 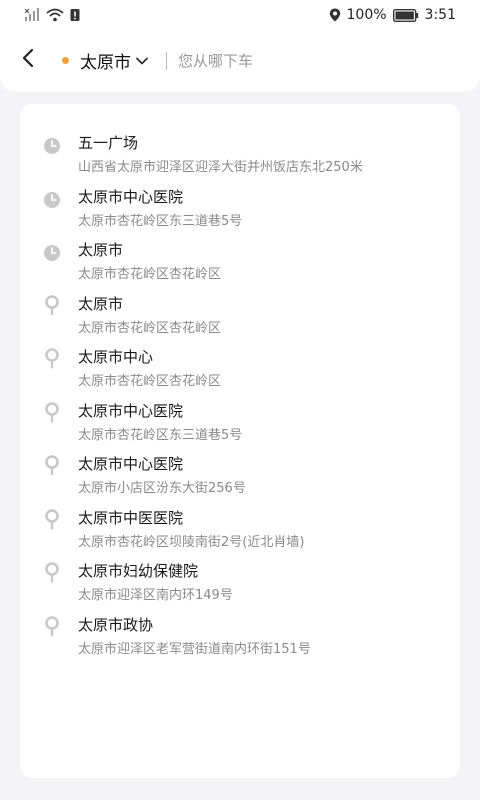 I want to click on search-header: 太原市, so click(x=240, y=61).